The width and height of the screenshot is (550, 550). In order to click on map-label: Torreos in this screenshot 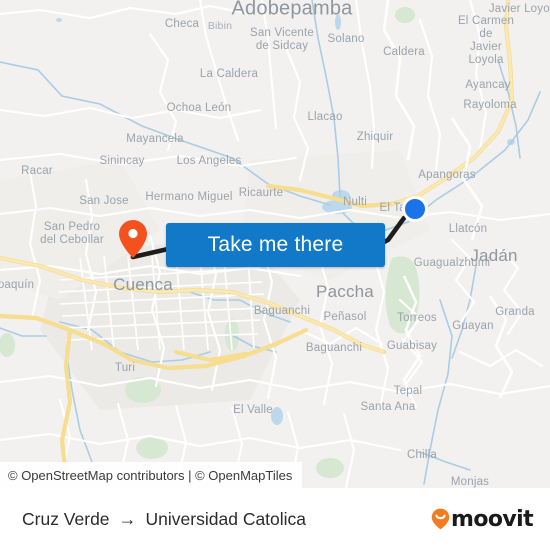, I will do `click(417, 318)`.